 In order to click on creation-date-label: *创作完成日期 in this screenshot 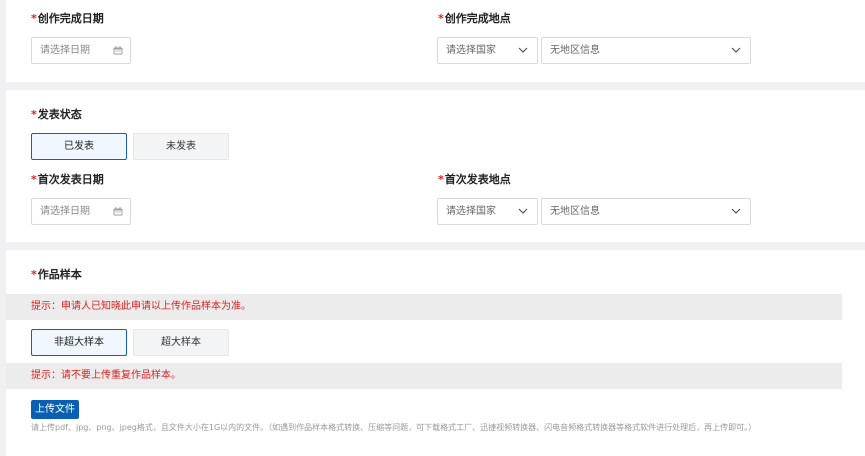, I will do `click(67, 18)`.